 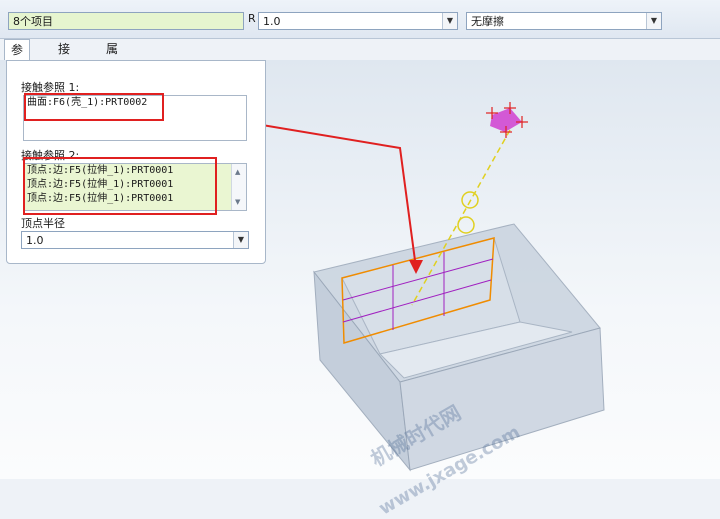 I want to click on scroll-up-icon: ▲, so click(x=237, y=172).